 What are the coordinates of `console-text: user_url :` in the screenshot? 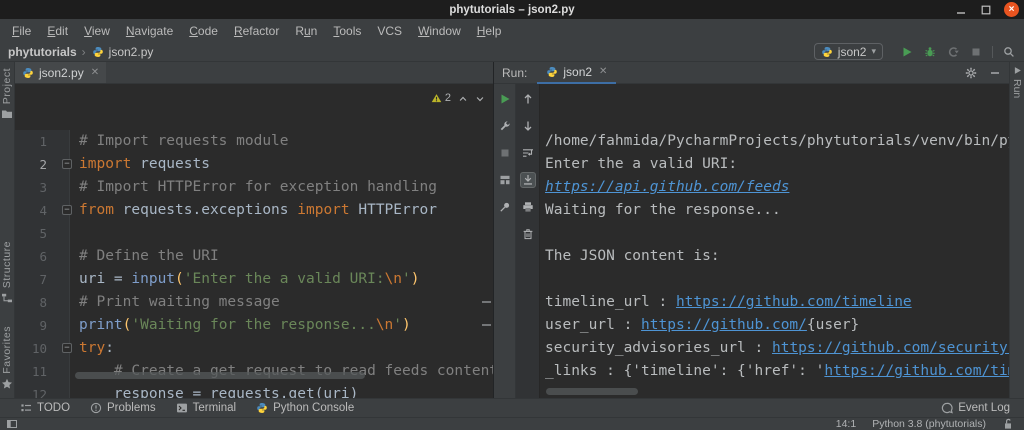 It's located at (593, 325).